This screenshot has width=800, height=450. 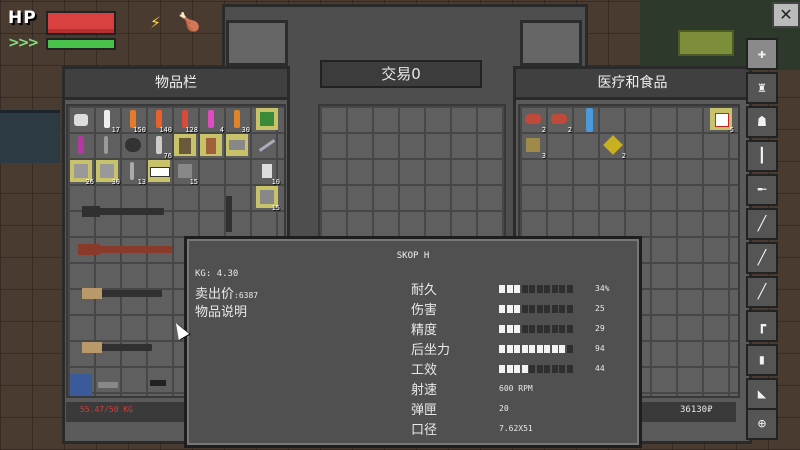 I want to click on medkit-icon: ✚, so click(x=762, y=54).